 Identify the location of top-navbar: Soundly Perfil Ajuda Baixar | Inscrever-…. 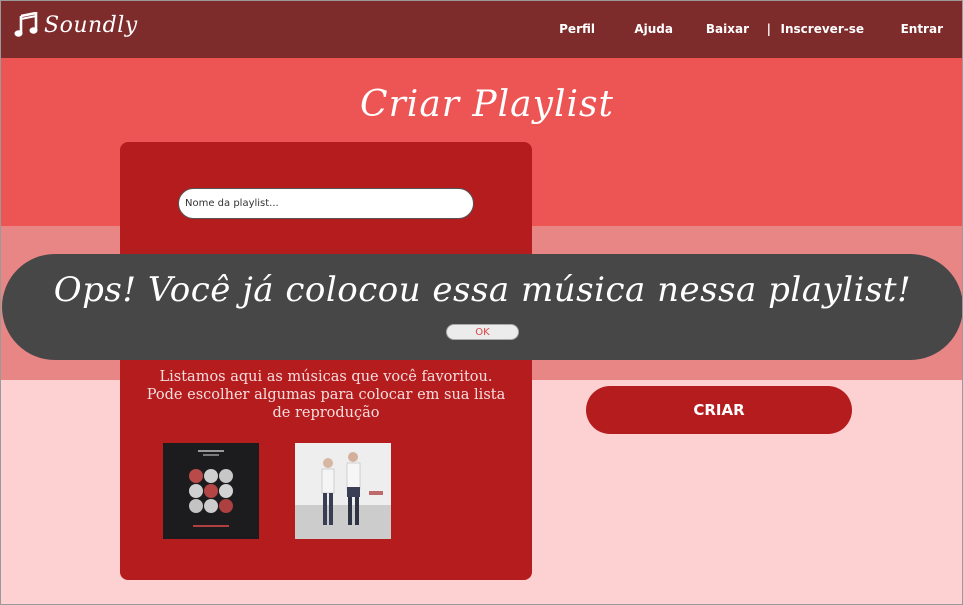
(481, 29).